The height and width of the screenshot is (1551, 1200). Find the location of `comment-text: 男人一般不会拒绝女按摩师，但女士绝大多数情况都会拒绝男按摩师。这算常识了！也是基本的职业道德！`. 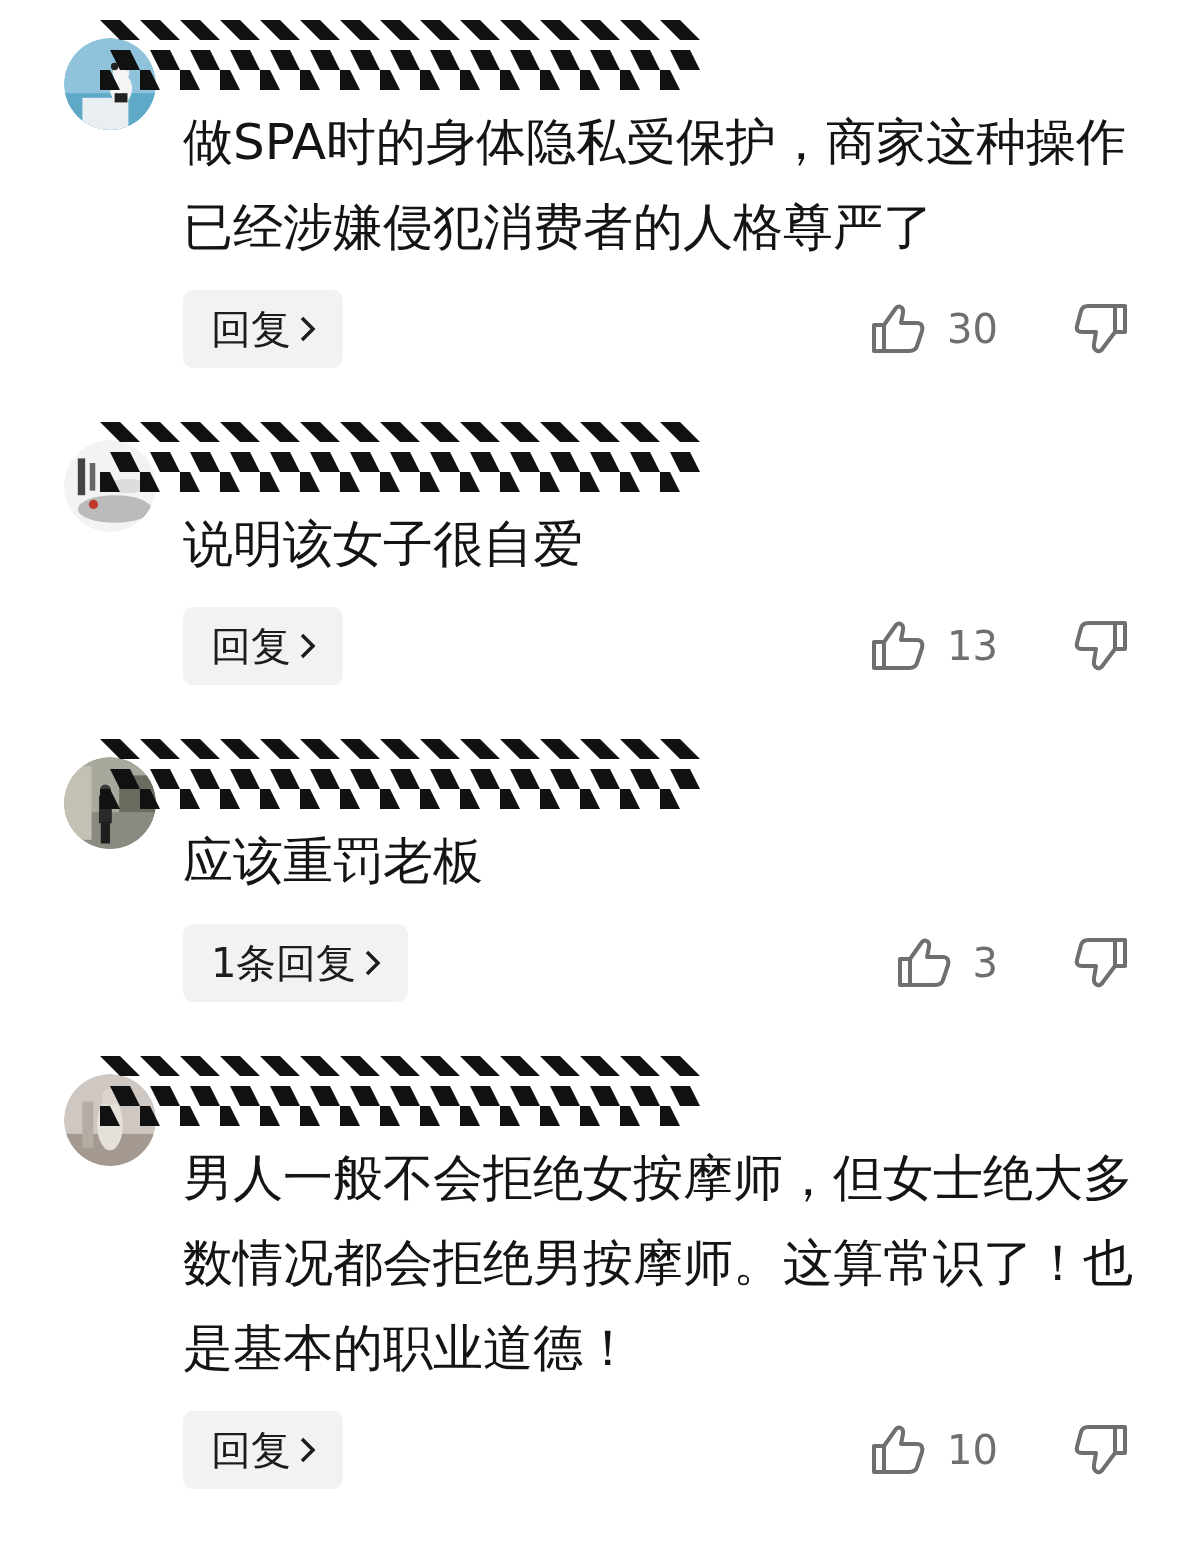

comment-text: 男人一般不会拒绝女按摩师，但女士绝大多数情况都会拒绝男按摩师。这算常识了！也是基本的职业道德！ is located at coordinates (658, 1263).